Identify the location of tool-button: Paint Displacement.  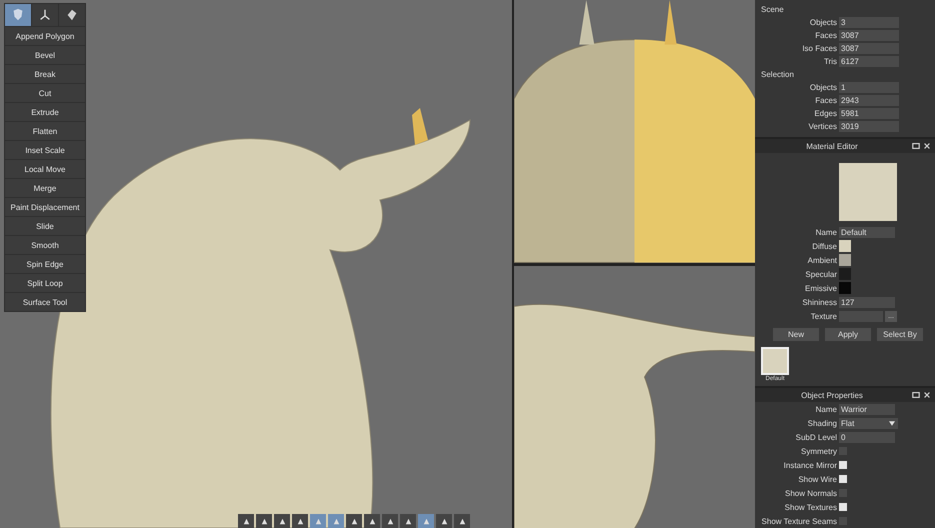
(45, 207).